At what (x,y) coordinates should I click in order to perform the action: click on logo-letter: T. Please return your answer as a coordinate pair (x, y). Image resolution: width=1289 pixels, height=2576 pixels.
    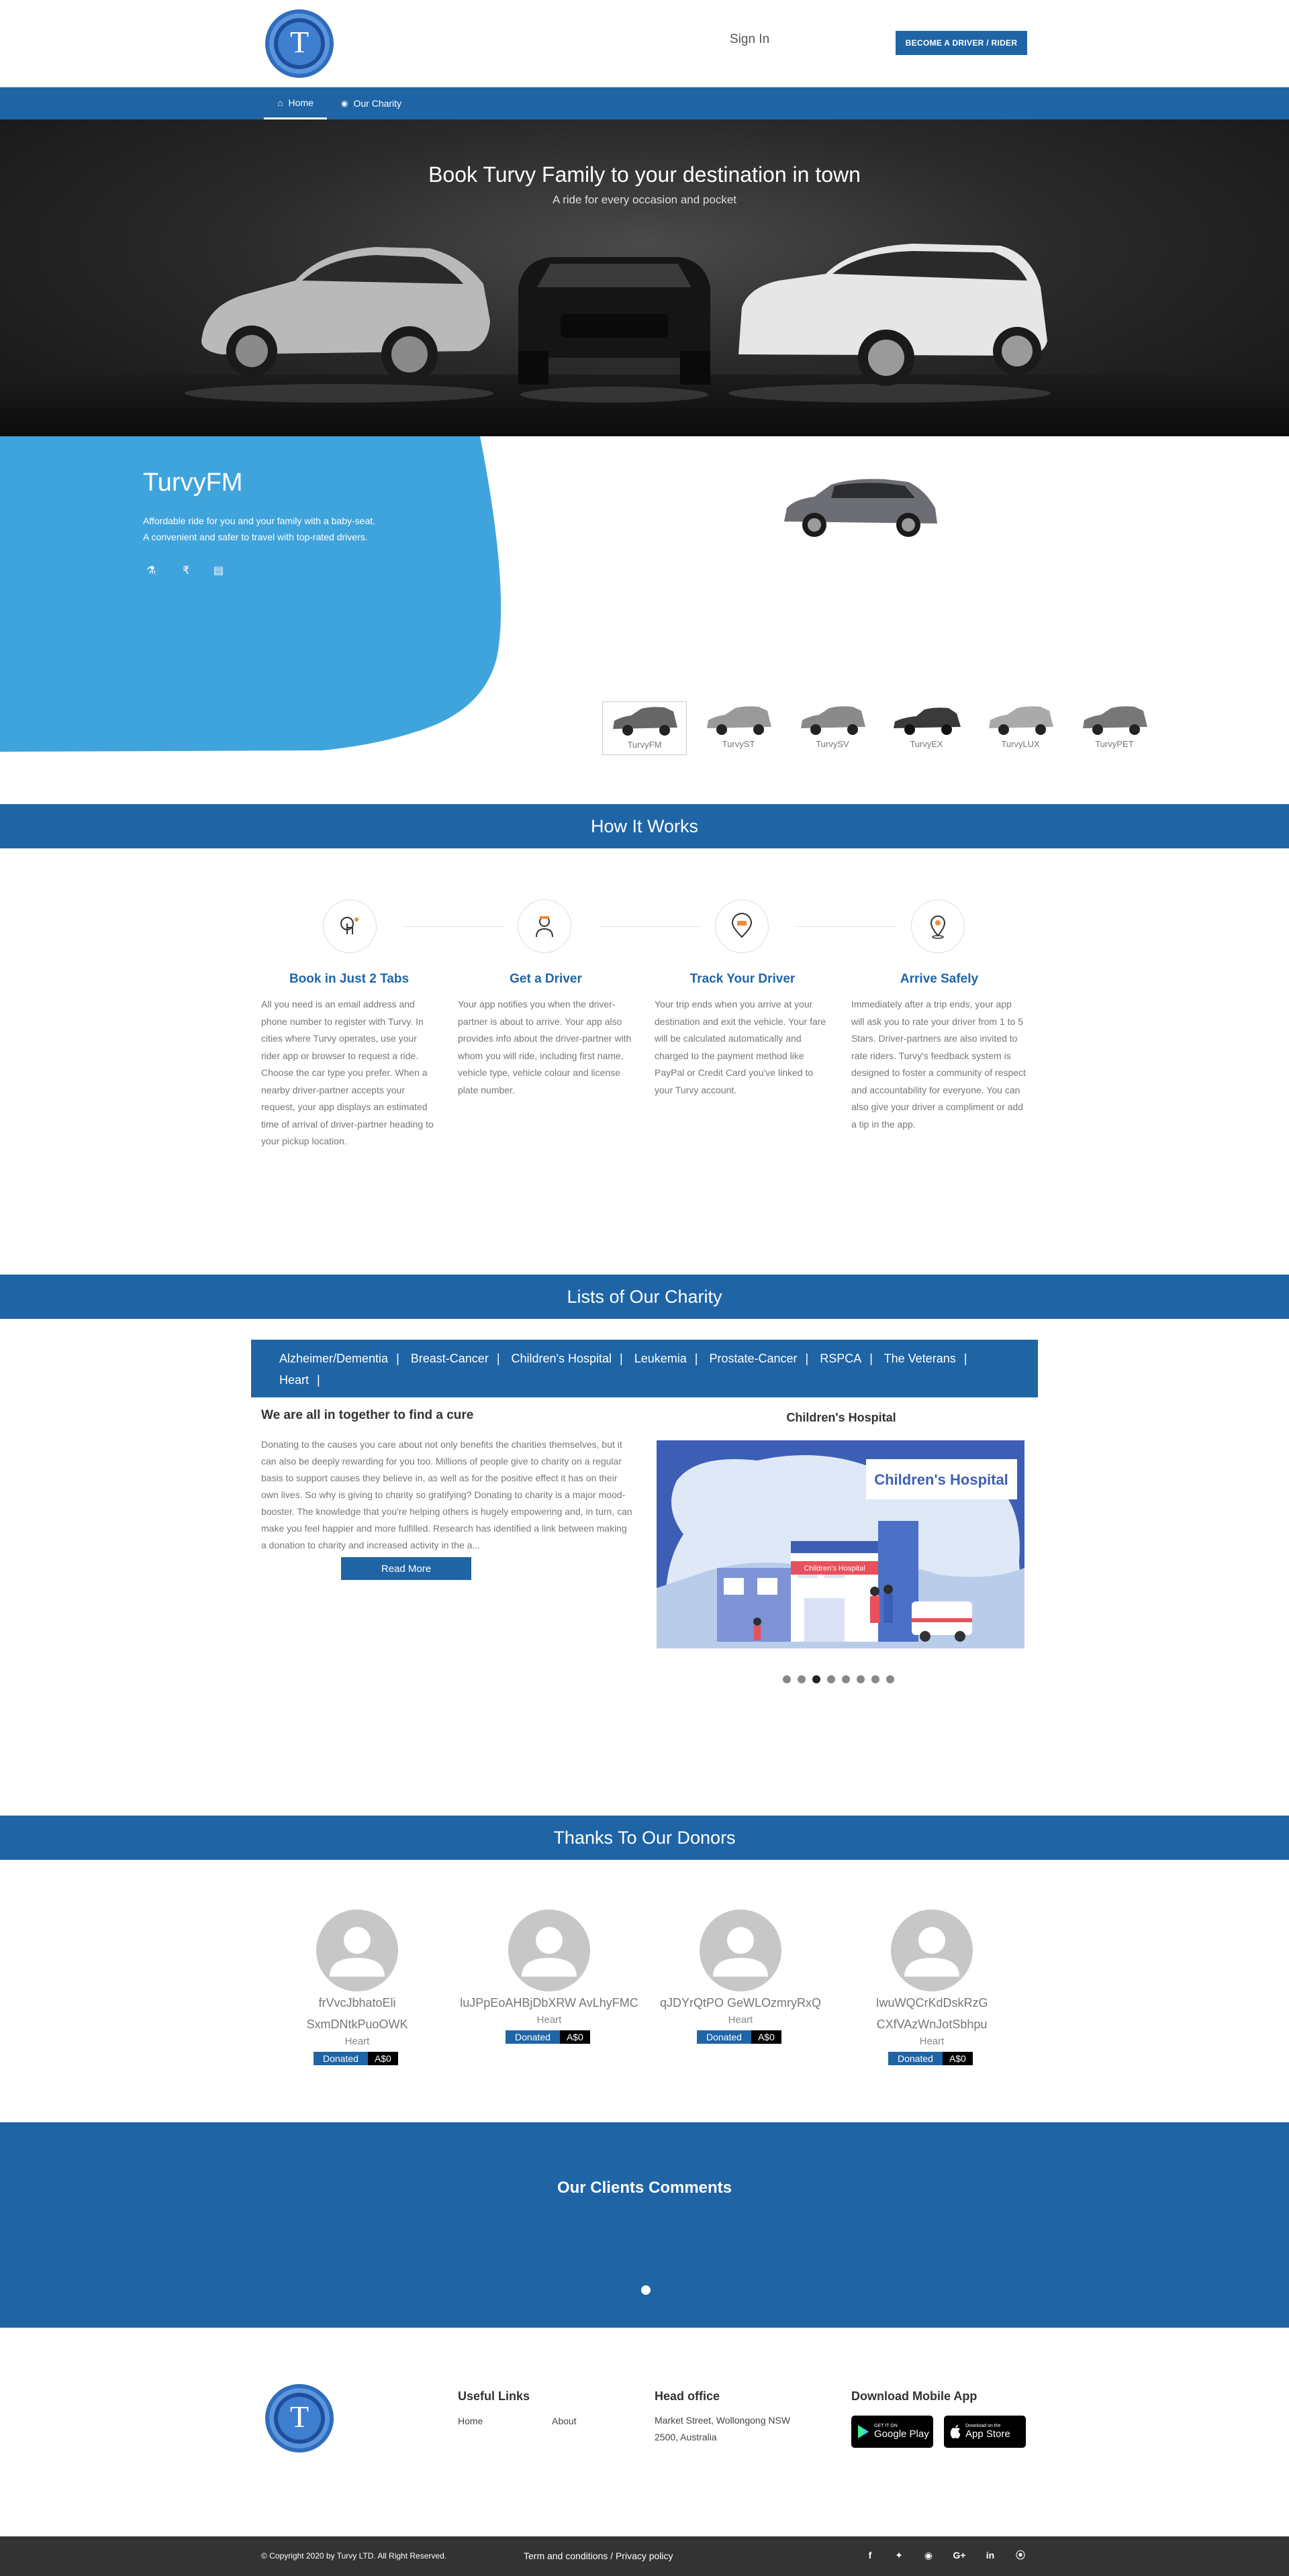
    Looking at the image, I should click on (299, 42).